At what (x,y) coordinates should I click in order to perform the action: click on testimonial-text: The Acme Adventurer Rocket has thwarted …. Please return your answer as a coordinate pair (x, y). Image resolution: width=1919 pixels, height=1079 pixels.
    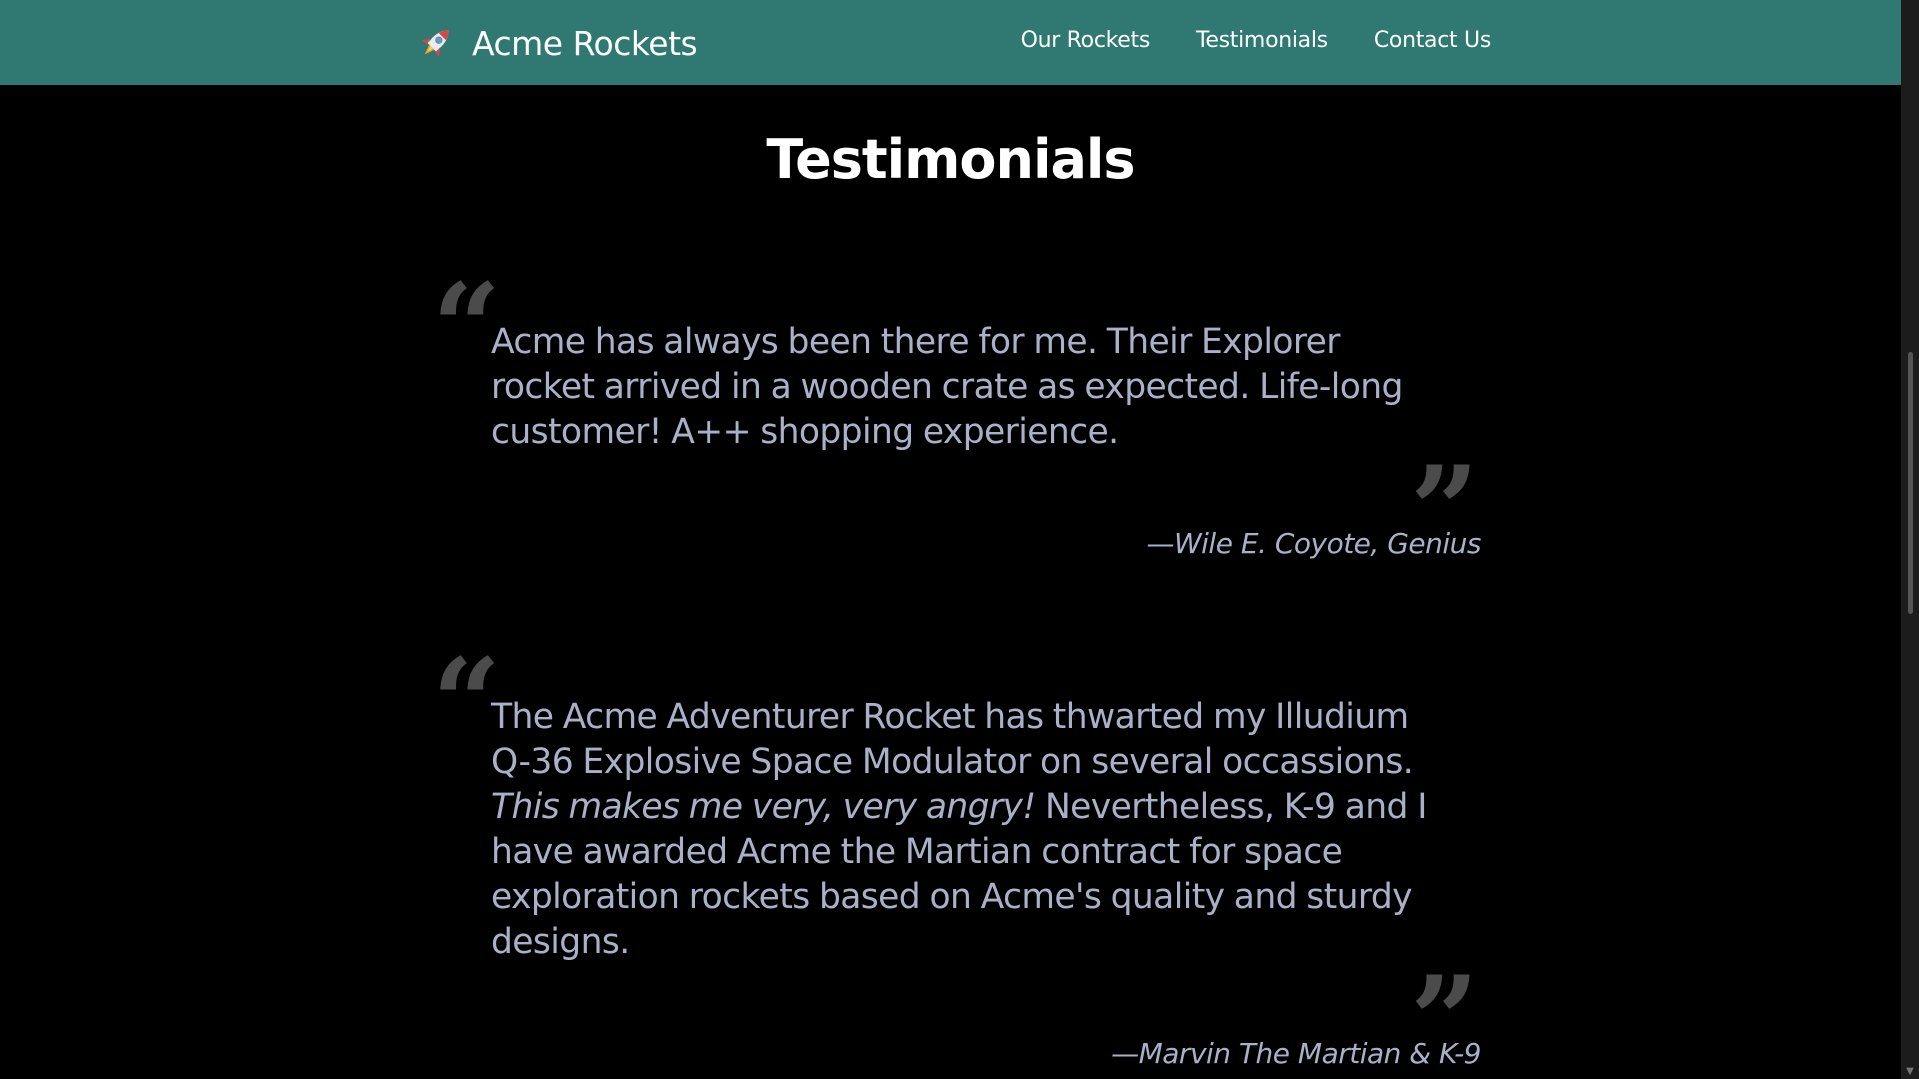
    Looking at the image, I should click on (971, 830).